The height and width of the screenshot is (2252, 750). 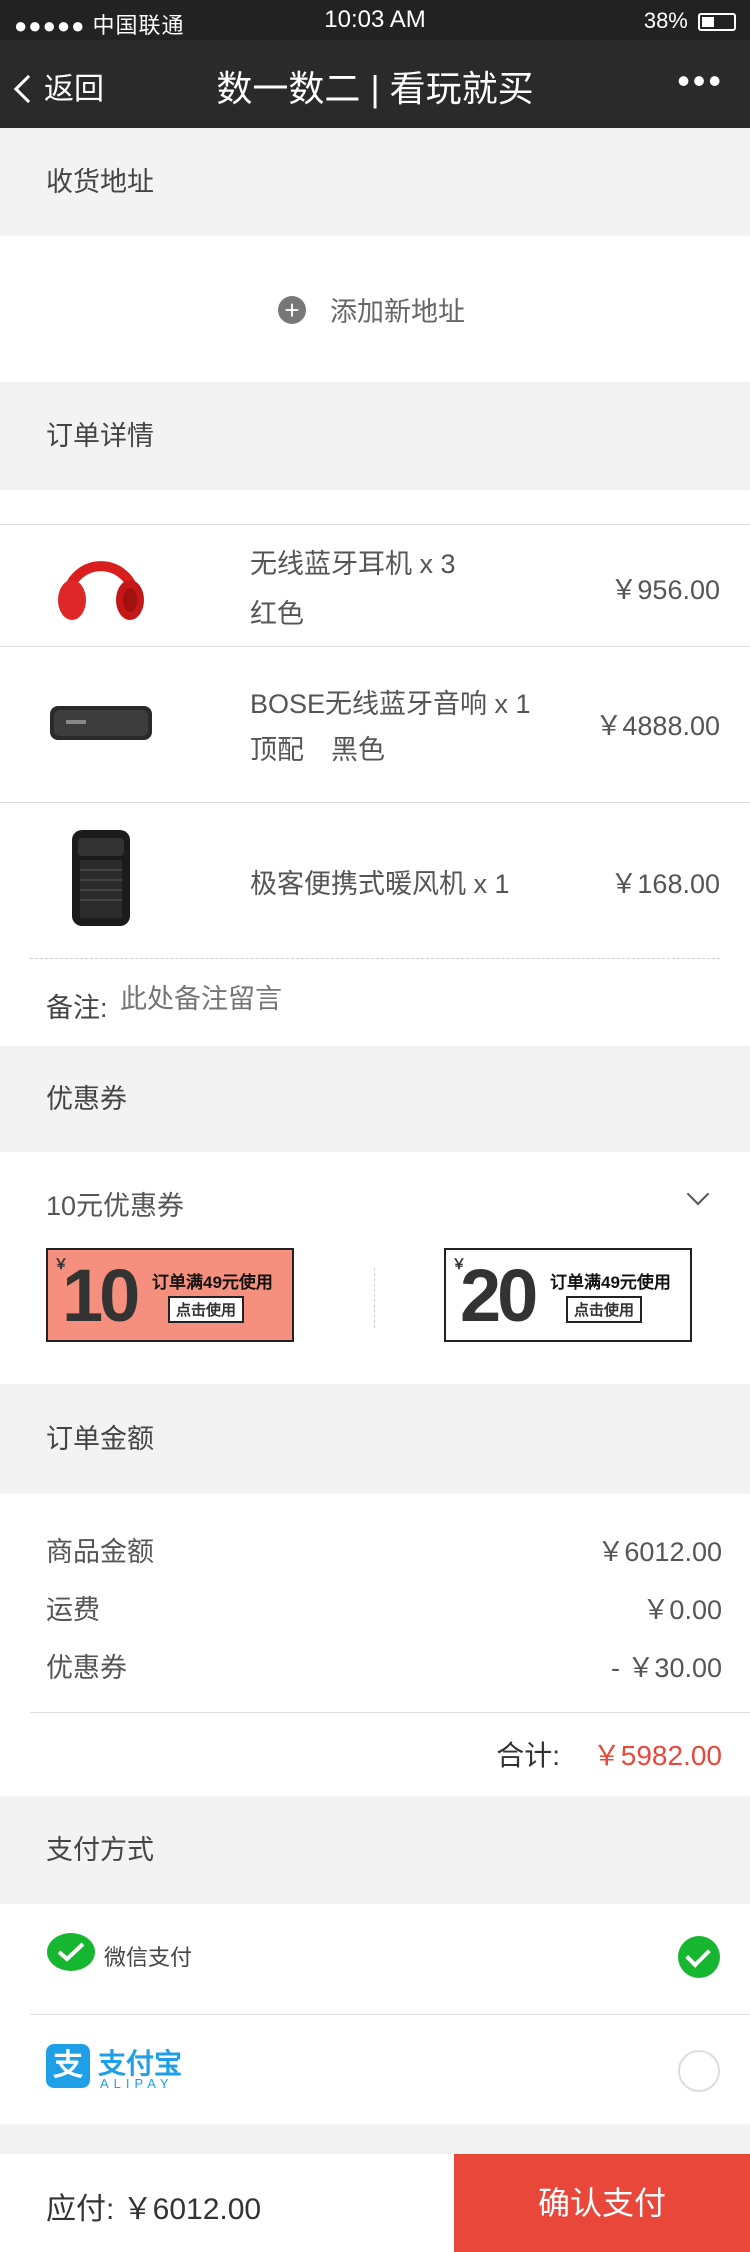 I want to click on check-circle-icon, so click(x=699, y=1957).